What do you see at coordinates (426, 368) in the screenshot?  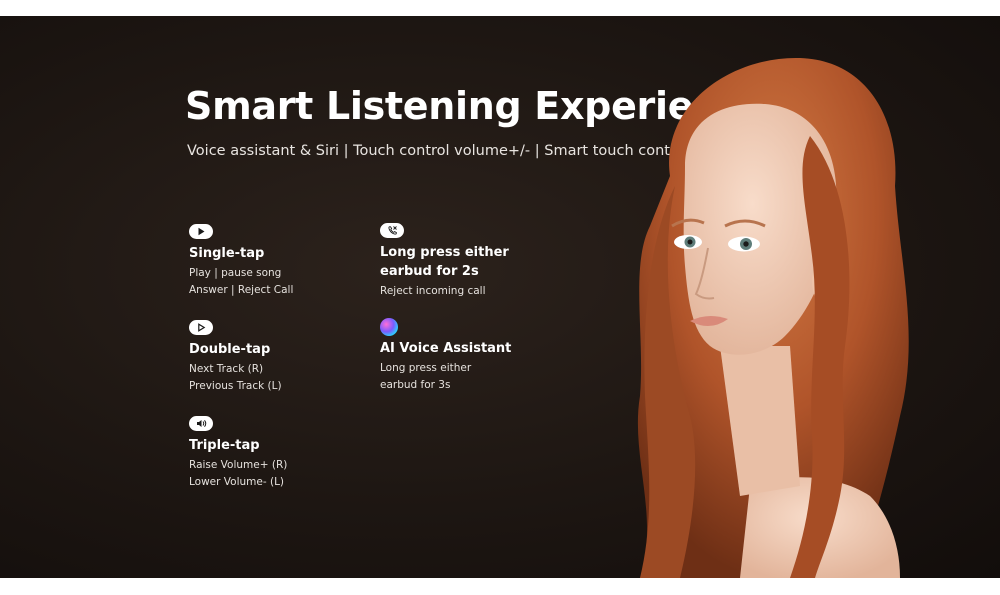 I see `feature-desc-line: Long press either` at bounding box center [426, 368].